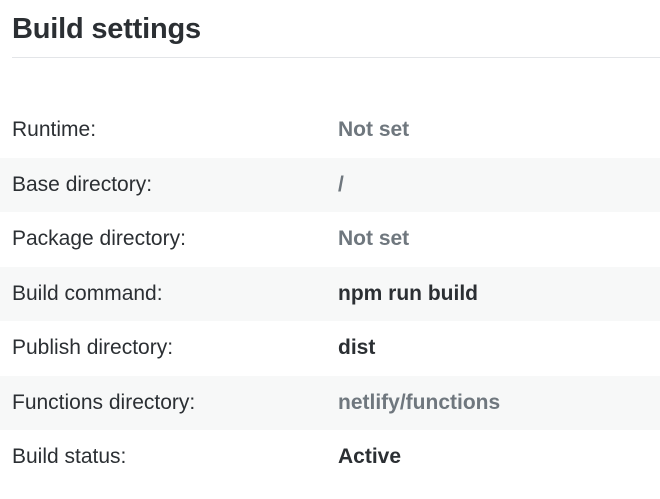 The width and height of the screenshot is (660, 499). I want to click on setting-row-base-directory: Base directory: /, so click(330, 184).